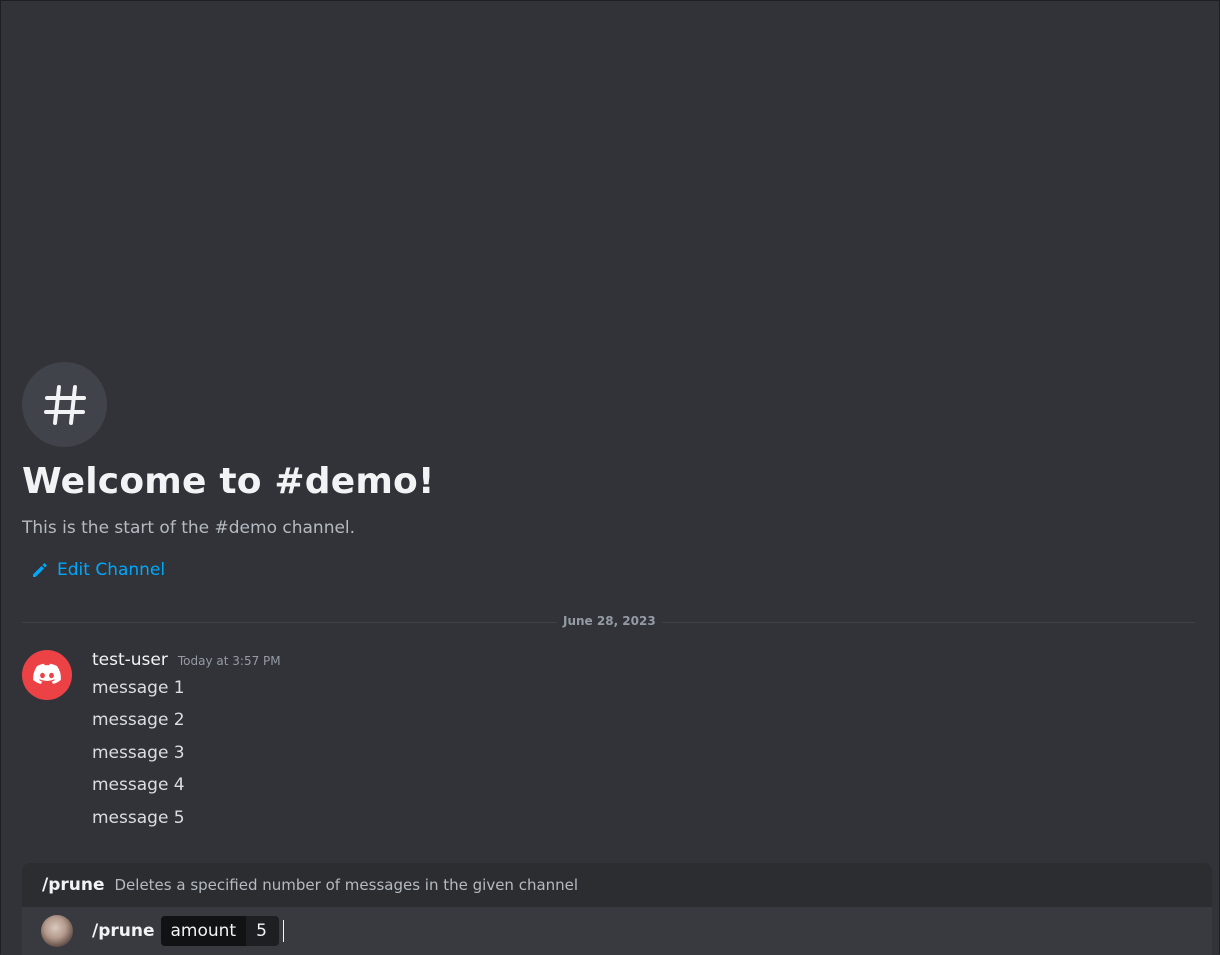  What do you see at coordinates (123, 931) in the screenshot?
I see `input-command: /prune` at bounding box center [123, 931].